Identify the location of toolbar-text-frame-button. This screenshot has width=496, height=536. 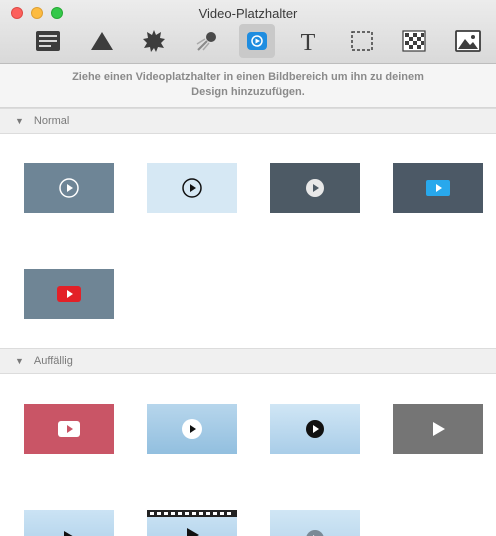
(48, 41).